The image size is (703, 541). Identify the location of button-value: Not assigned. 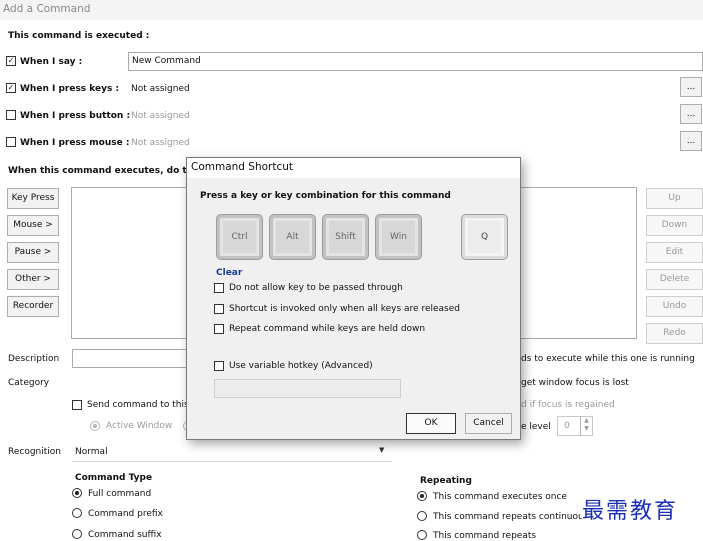
(160, 116).